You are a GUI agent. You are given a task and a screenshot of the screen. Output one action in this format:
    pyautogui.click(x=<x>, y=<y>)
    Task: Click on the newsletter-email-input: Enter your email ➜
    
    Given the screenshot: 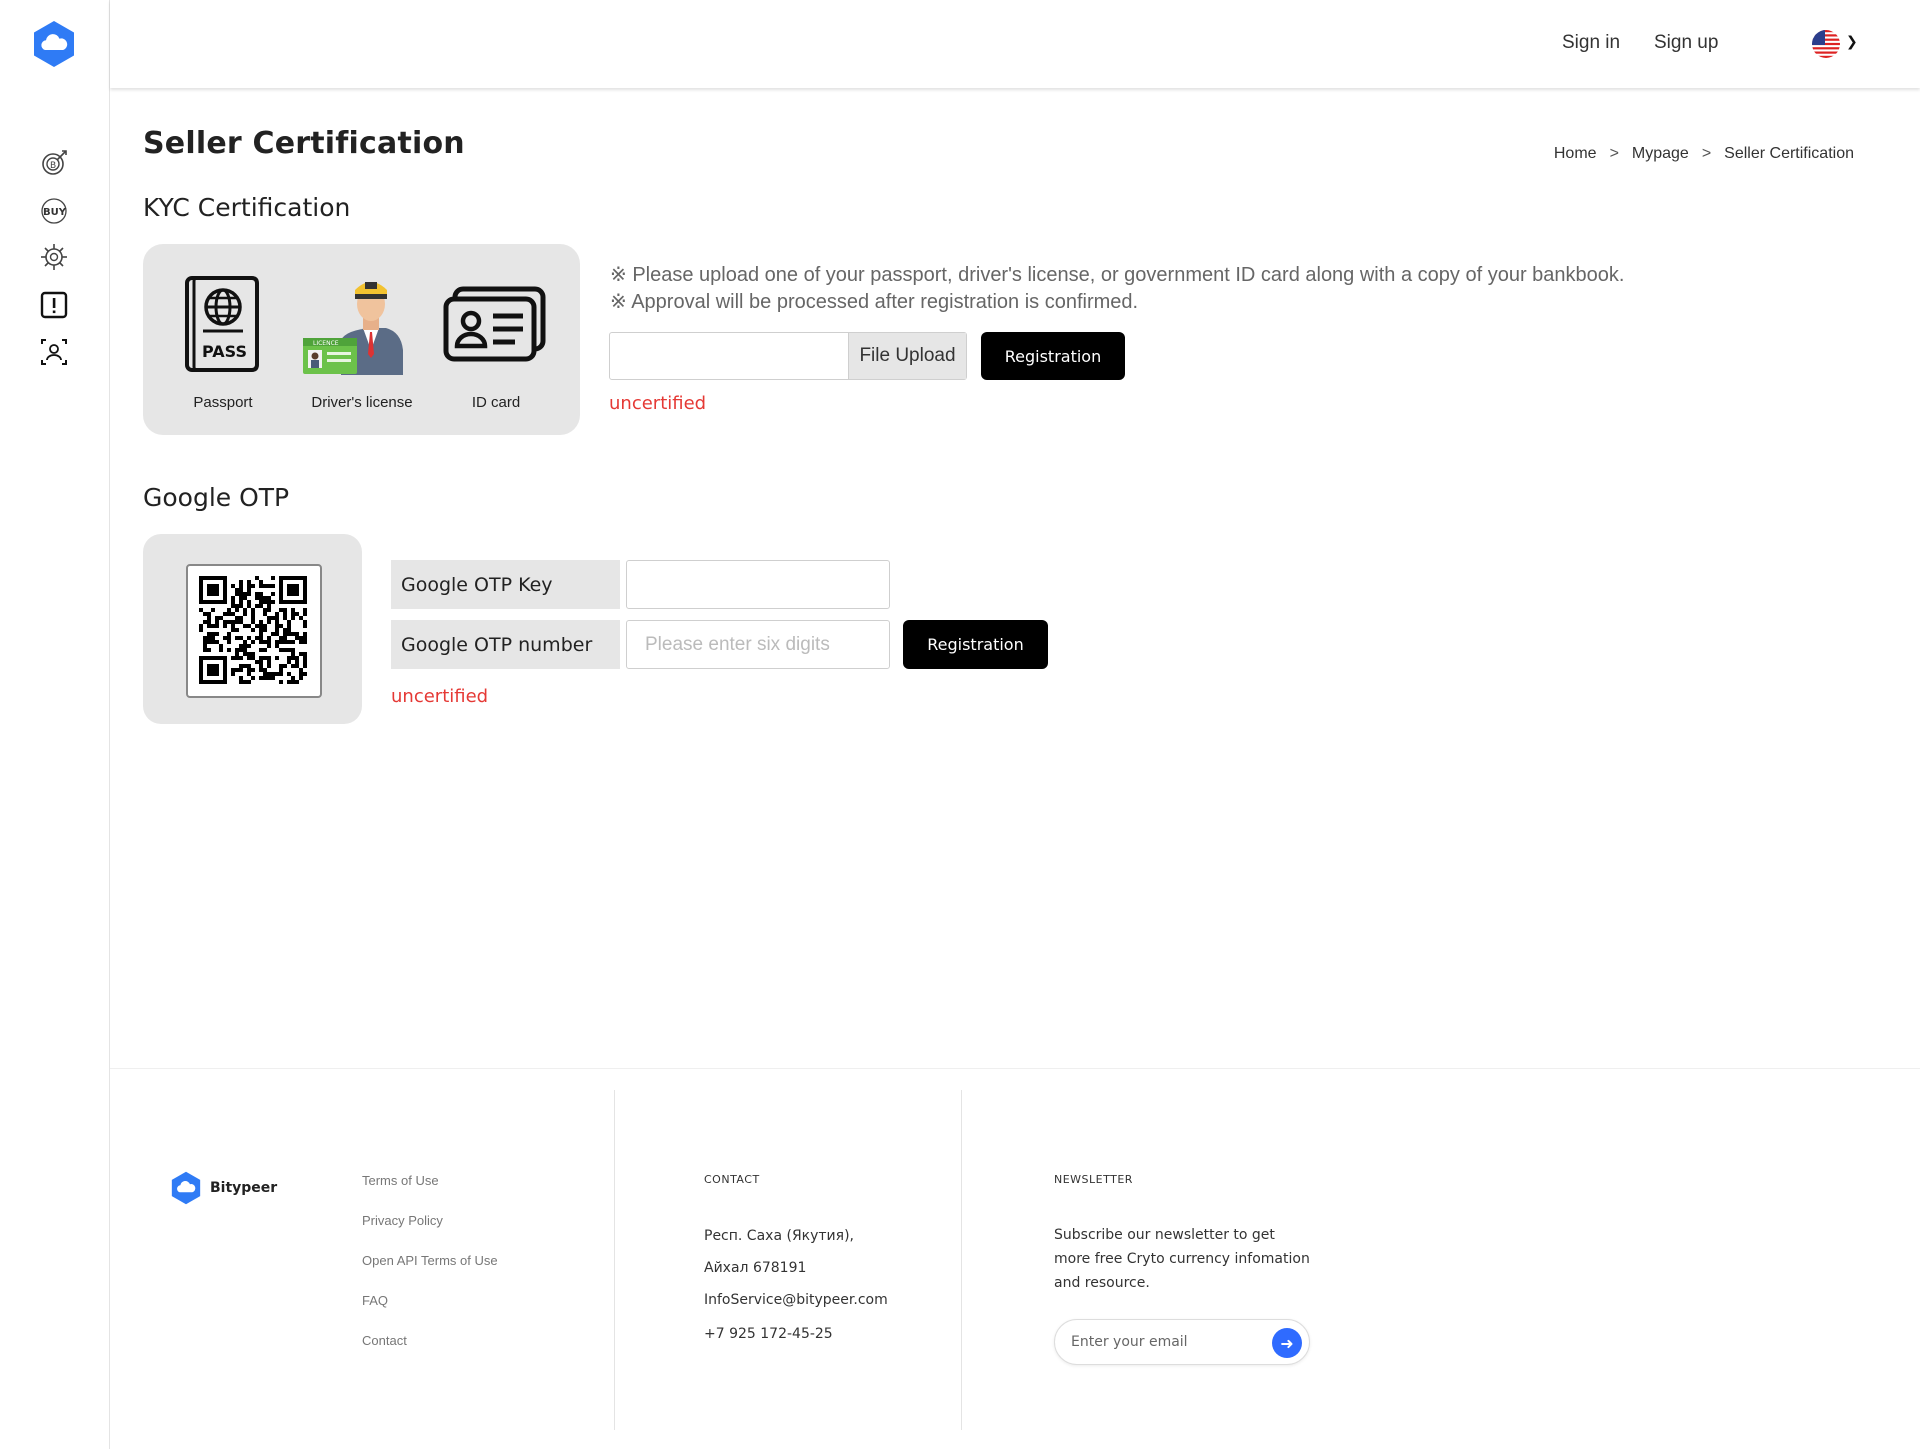 What is the action you would take?
    pyautogui.click(x=1182, y=1342)
    